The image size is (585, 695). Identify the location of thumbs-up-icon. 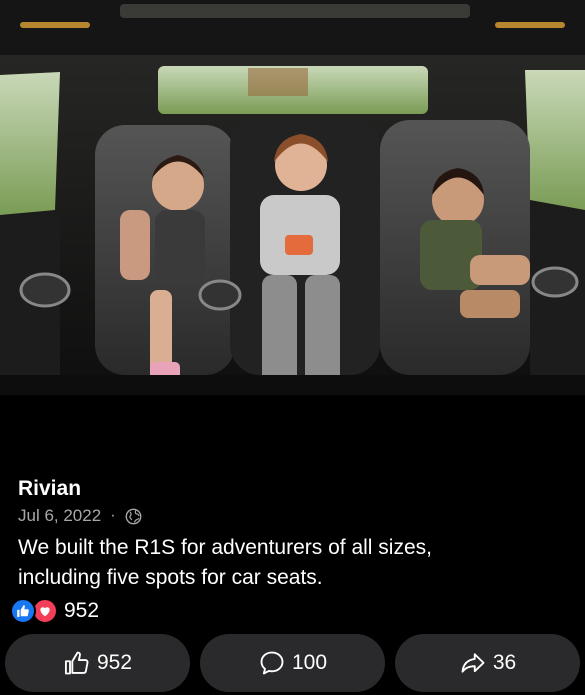
(76, 663).